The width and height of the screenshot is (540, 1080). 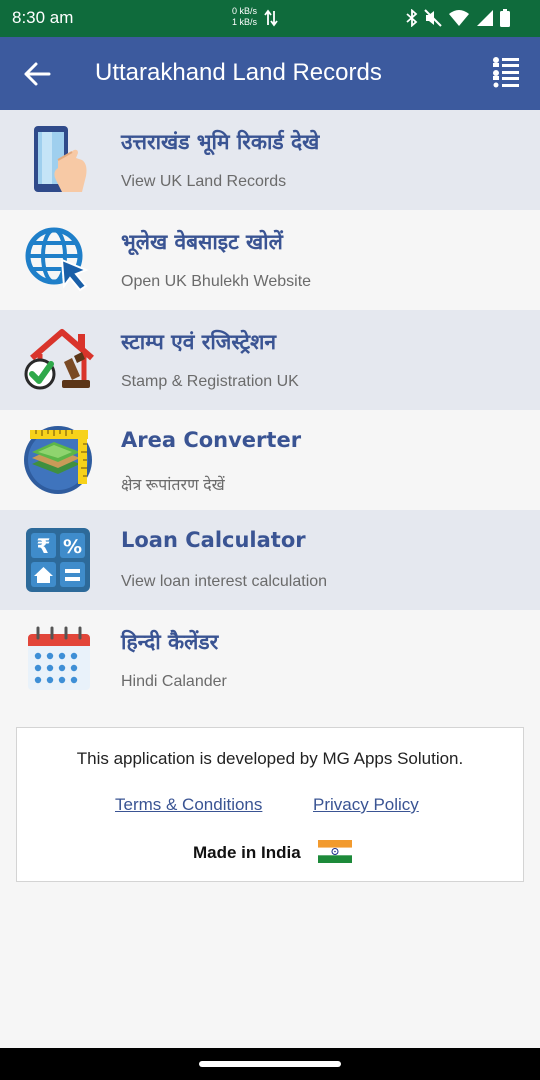 What do you see at coordinates (60, 159) in the screenshot?
I see `phone-tap-icon` at bounding box center [60, 159].